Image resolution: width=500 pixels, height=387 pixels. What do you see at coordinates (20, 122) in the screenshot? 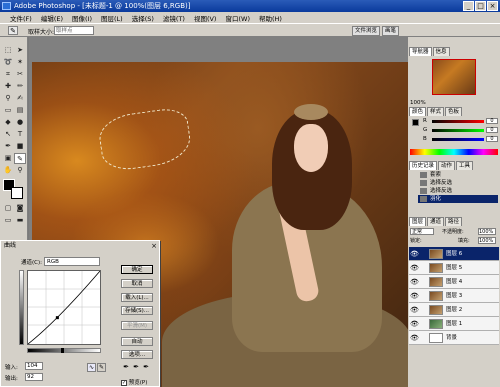
I see `dodge-tool-icon: ●` at bounding box center [20, 122].